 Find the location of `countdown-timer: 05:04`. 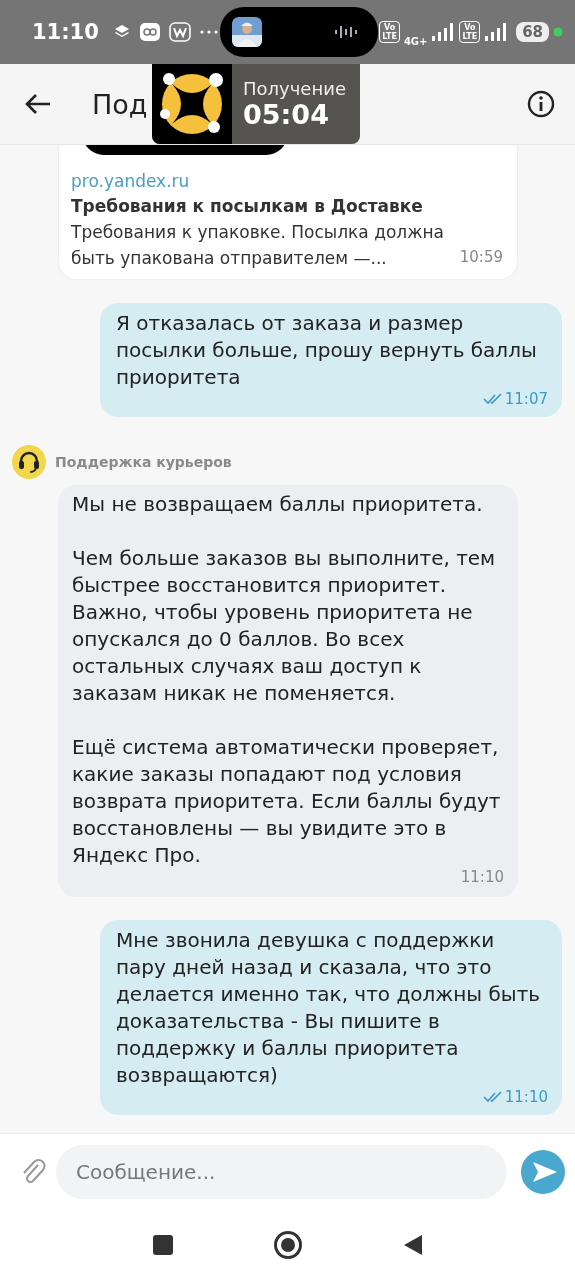

countdown-timer: 05:04 is located at coordinates (286, 114).